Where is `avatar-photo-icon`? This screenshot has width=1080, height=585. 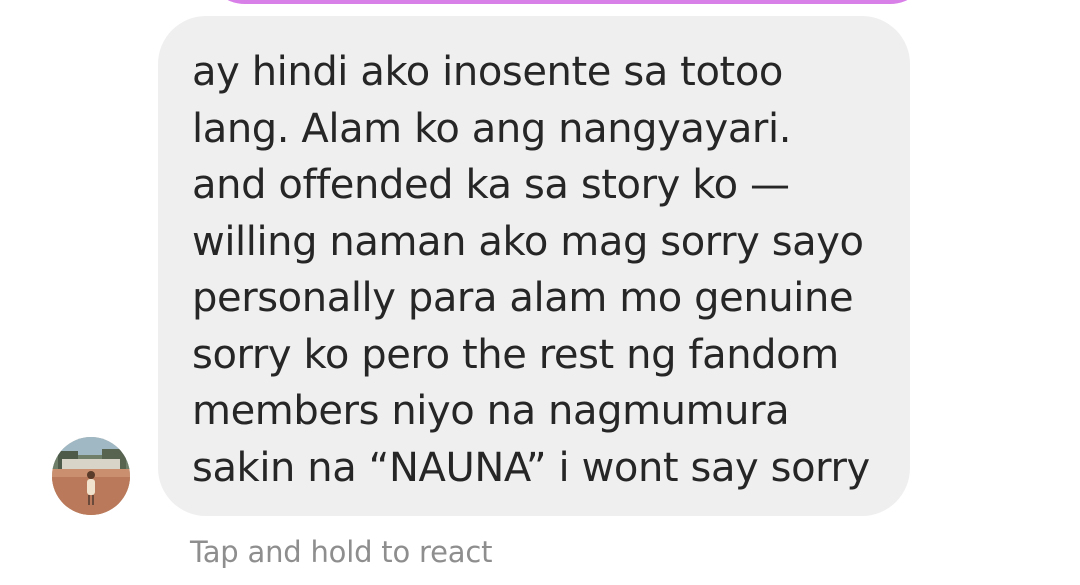
avatar-photo-icon is located at coordinates (91, 476).